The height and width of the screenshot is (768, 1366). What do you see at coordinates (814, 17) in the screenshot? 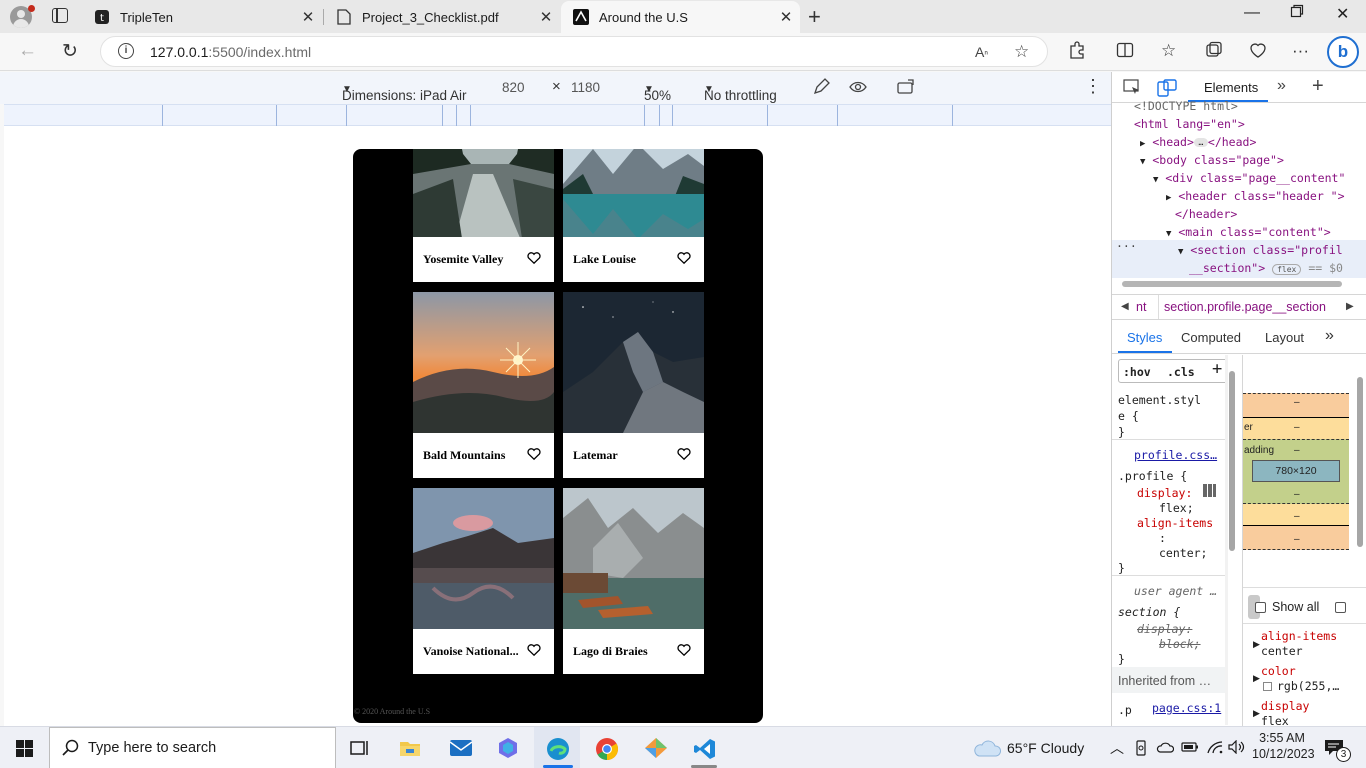
I see `new-tab-icon: +` at bounding box center [814, 17].